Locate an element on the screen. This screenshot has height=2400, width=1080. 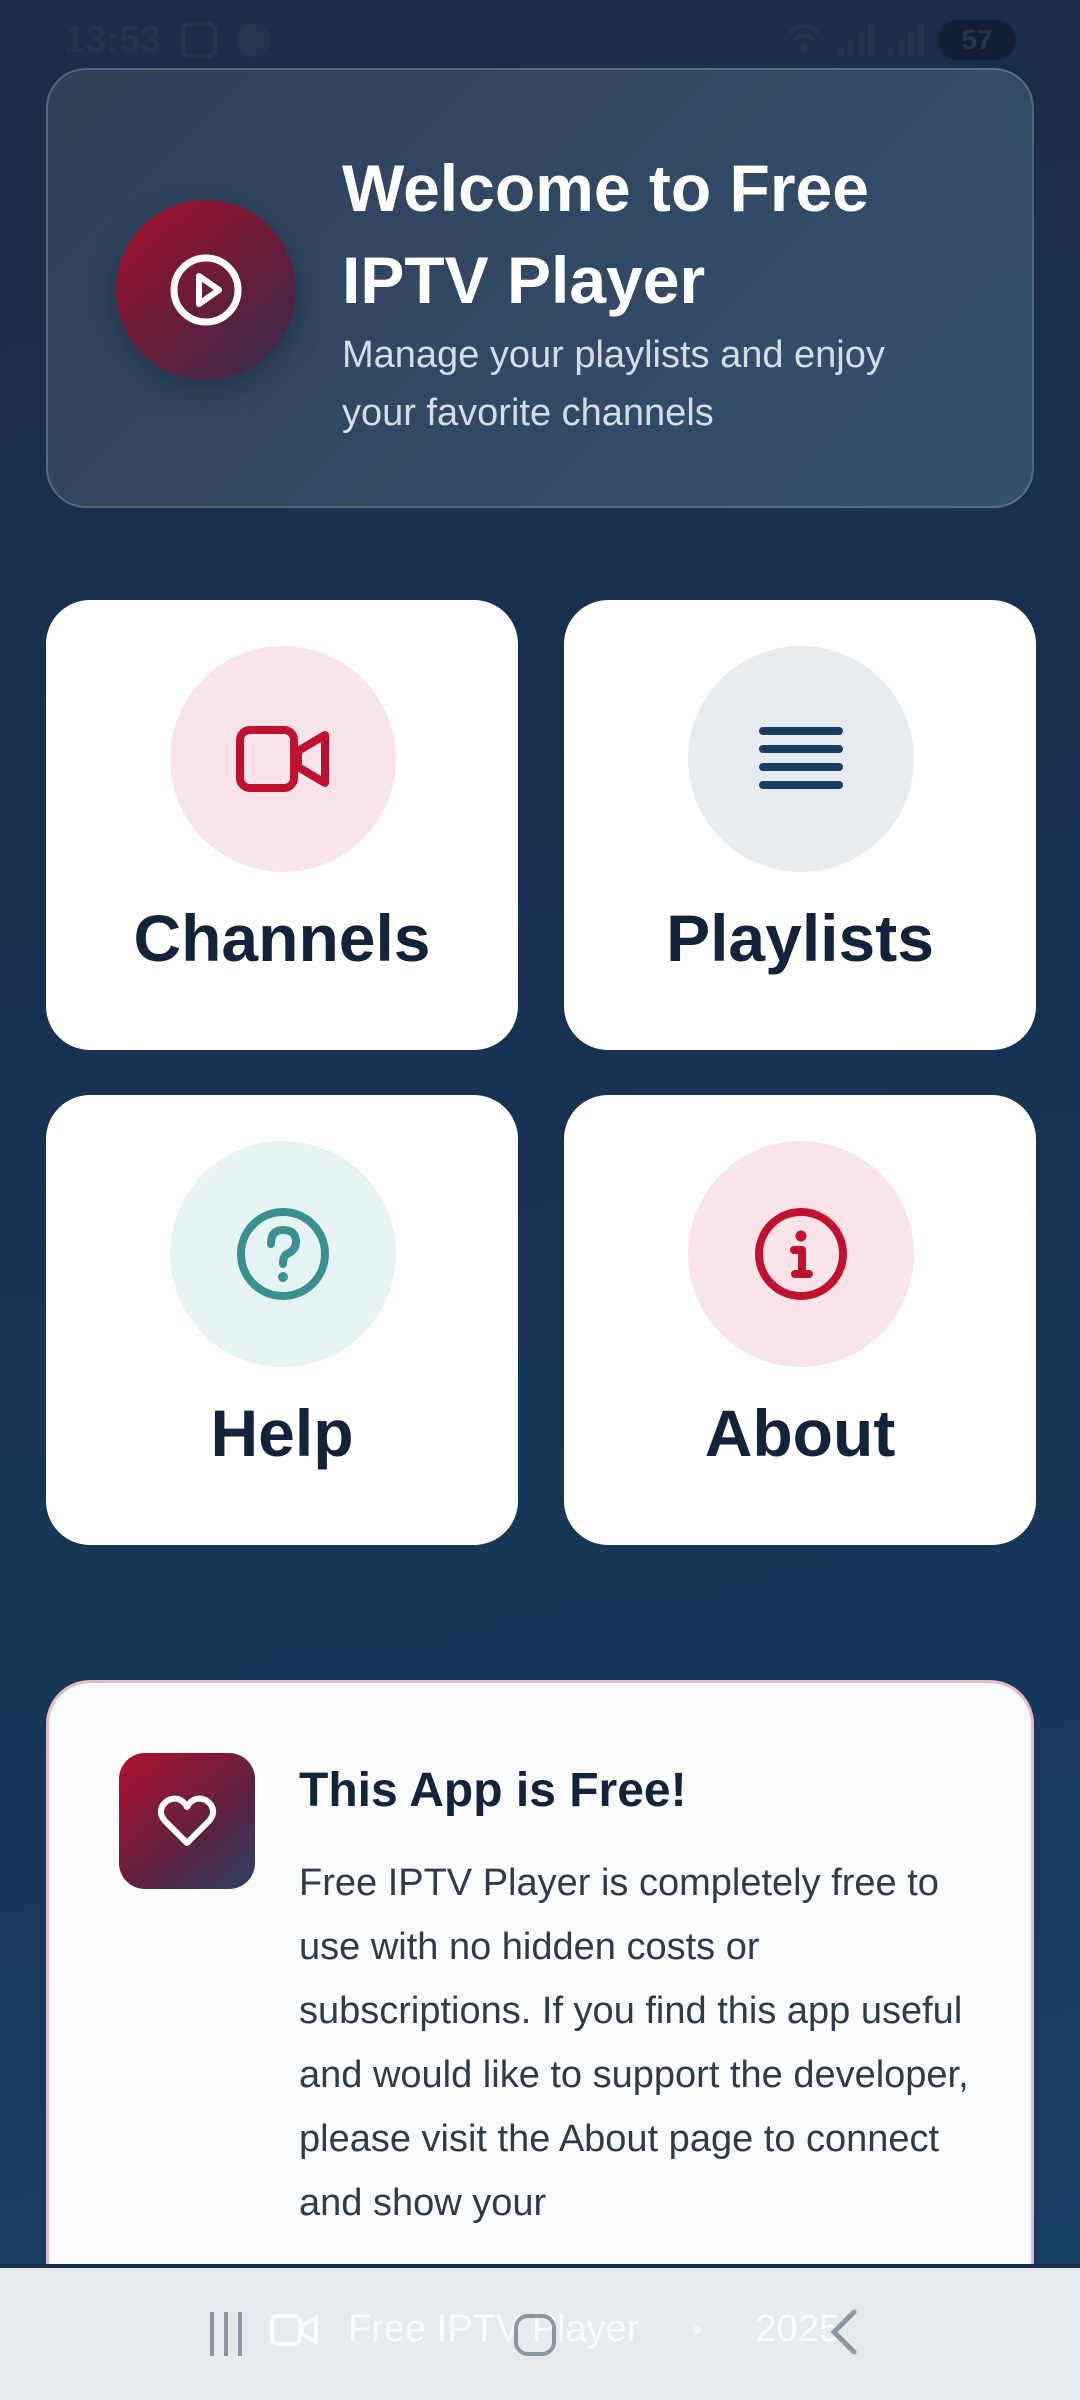
back-arrow-icon is located at coordinates (843, 2332).